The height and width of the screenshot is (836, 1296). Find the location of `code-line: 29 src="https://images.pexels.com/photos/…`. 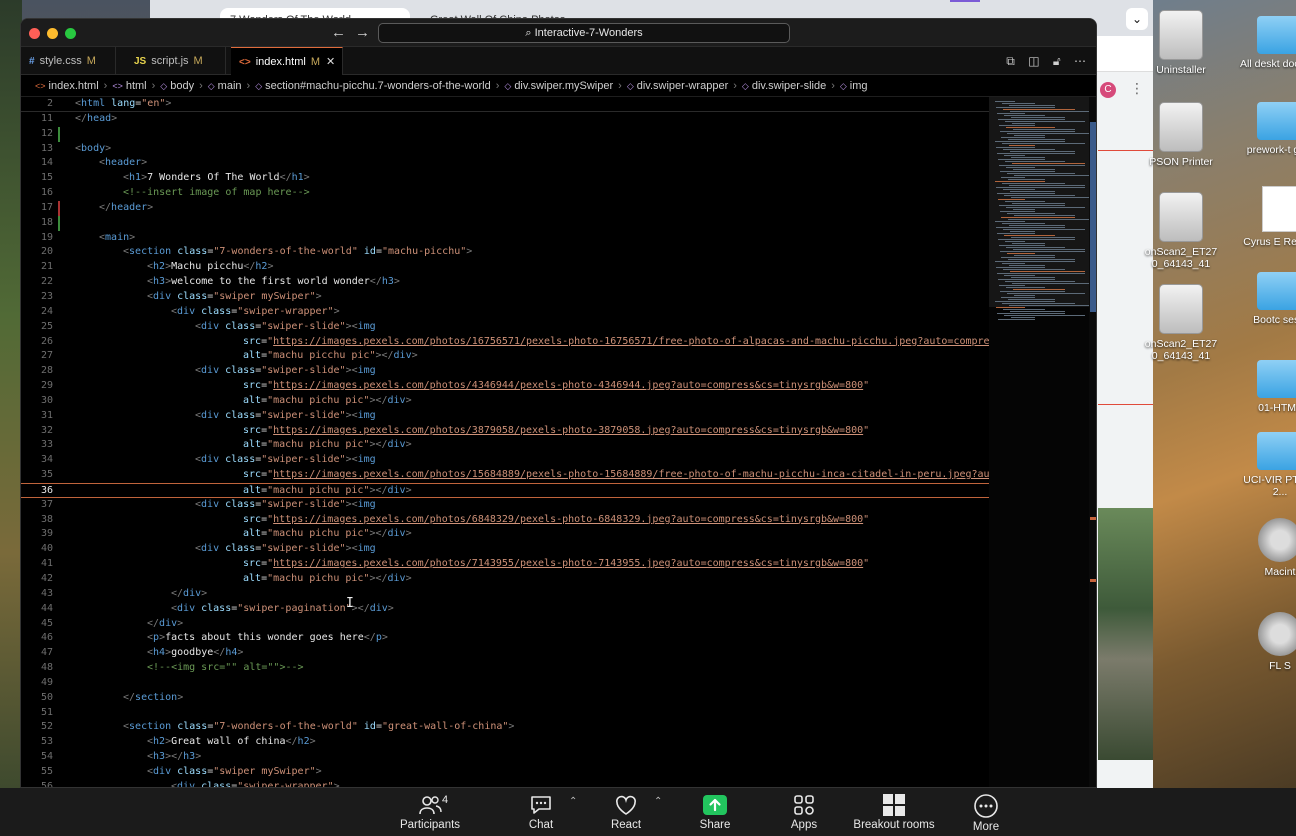

code-line: 29 src="https://images.pexels.com/photos/… is located at coordinates (505, 386).